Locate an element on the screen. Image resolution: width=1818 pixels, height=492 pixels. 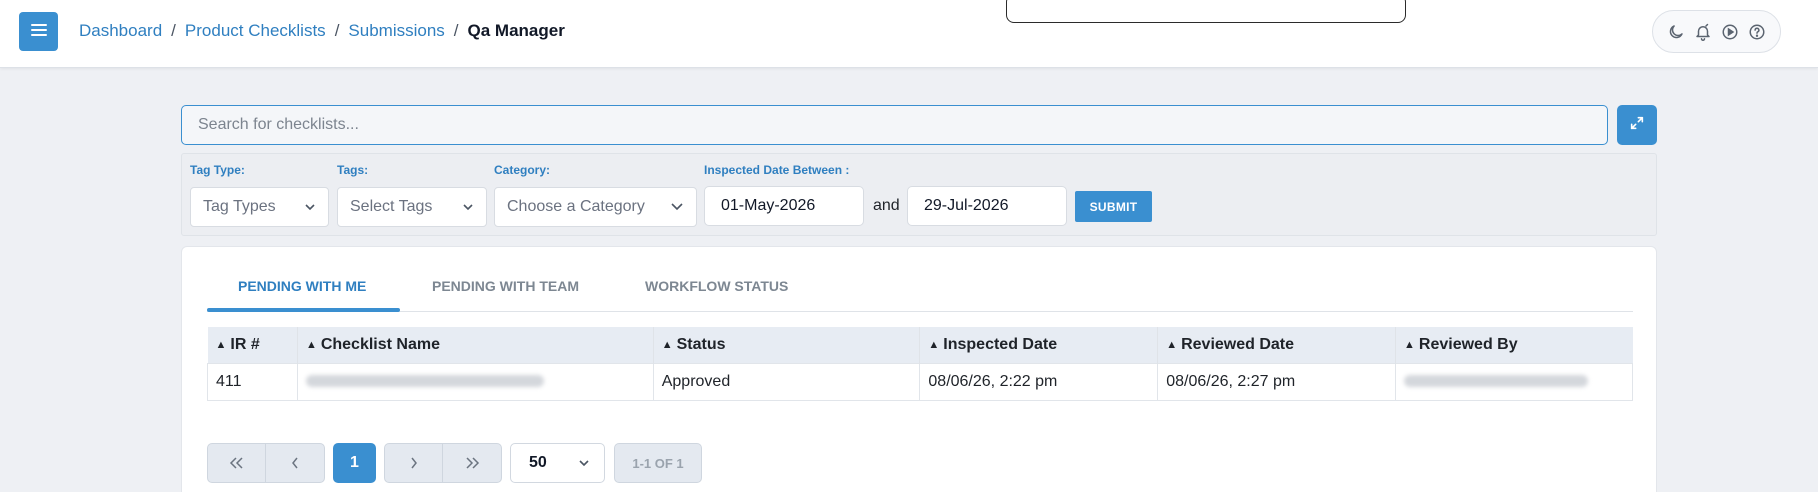
cell-inspected-date: 08/06/26, 2:22 pm is located at coordinates (1039, 381).